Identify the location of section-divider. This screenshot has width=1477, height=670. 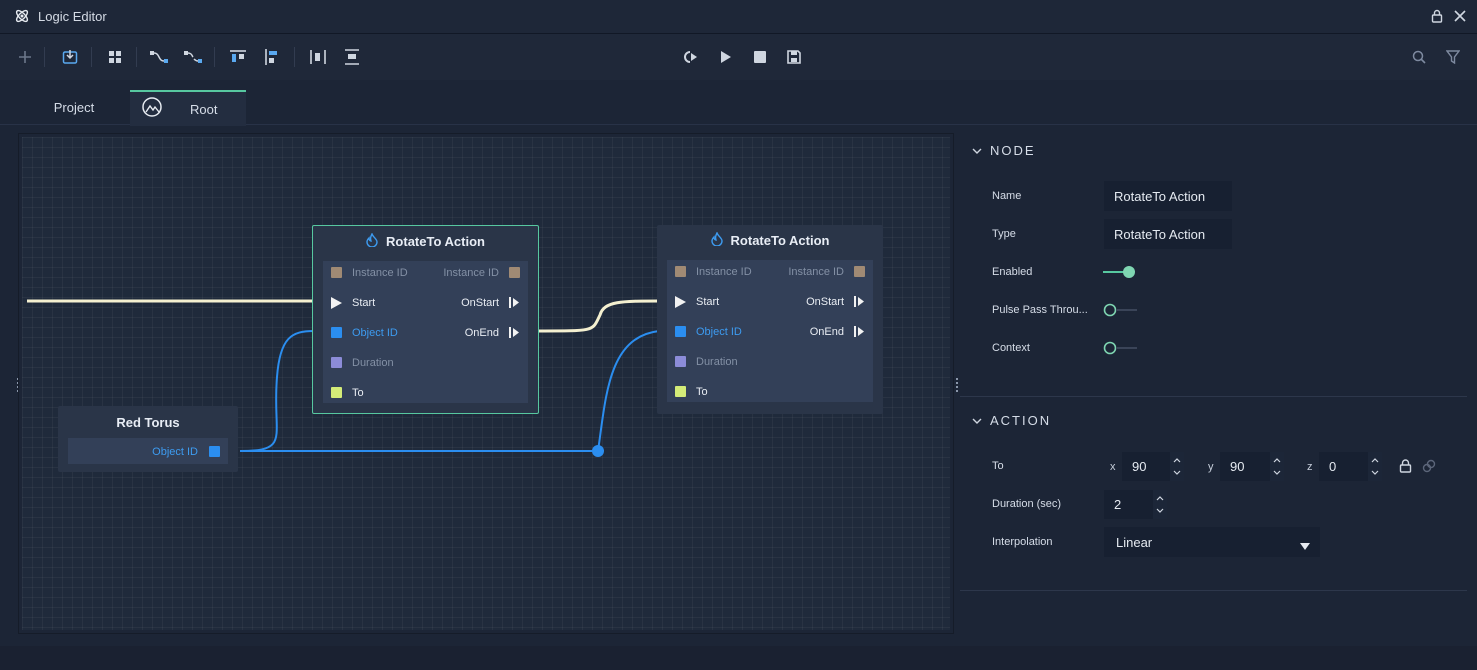
(1213, 396).